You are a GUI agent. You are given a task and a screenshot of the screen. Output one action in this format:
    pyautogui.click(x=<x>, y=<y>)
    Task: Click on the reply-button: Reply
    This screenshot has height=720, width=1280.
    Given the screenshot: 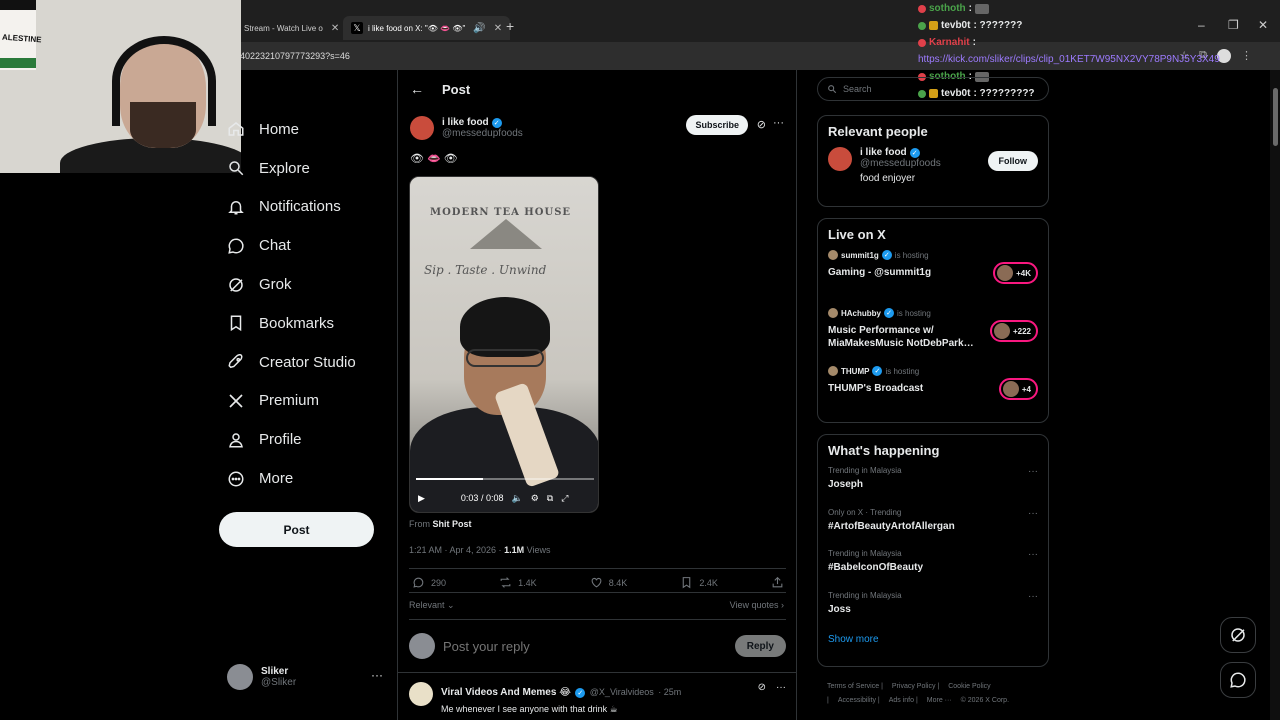 What is the action you would take?
    pyautogui.click(x=760, y=646)
    